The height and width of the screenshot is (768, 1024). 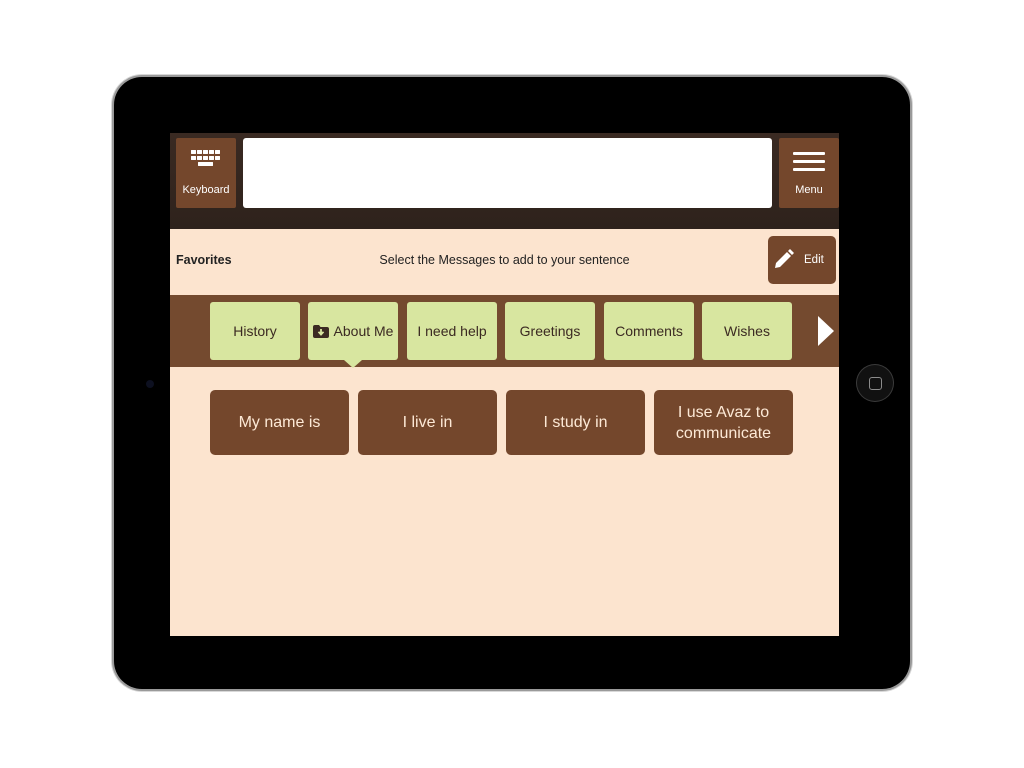 I want to click on message-tile: I use Avaz to communicate, so click(x=723, y=422).